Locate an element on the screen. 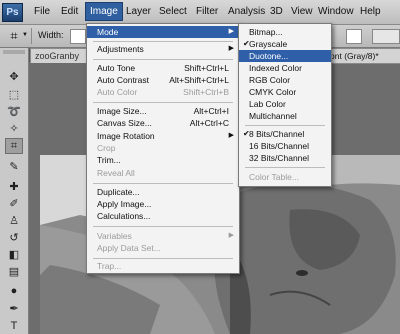 This screenshot has height=334, width=400. menu-item-image-size: Image Size... Alt+Ctrl+I is located at coordinates (163, 111).